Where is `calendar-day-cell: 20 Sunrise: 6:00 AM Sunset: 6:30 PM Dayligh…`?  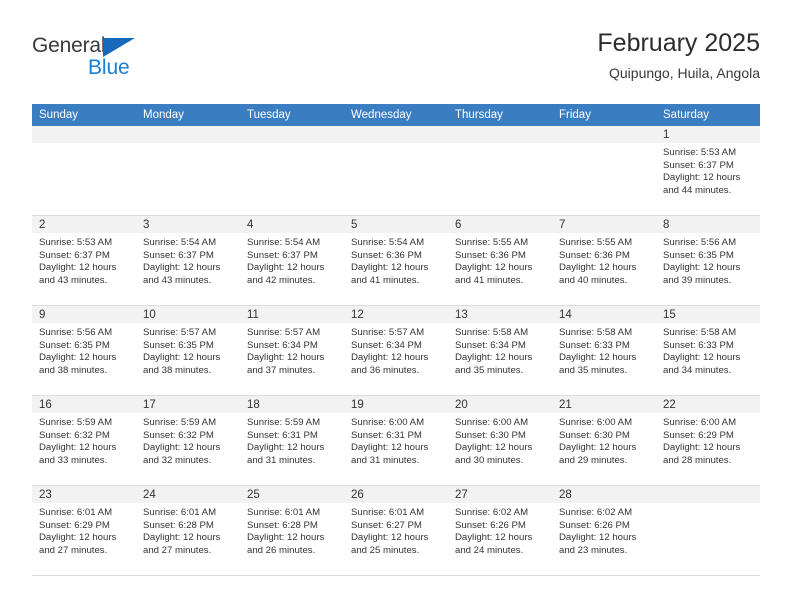 calendar-day-cell: 20 Sunrise: 6:00 AM Sunset: 6:30 PM Dayligh… is located at coordinates (500, 440).